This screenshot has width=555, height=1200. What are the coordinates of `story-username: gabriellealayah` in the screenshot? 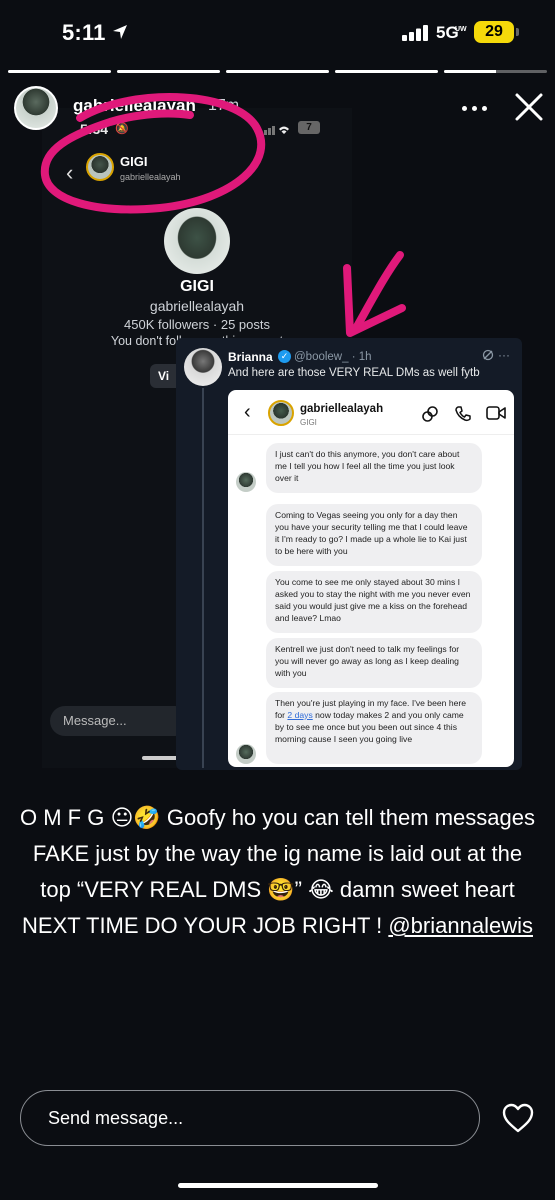 It's located at (134, 106).